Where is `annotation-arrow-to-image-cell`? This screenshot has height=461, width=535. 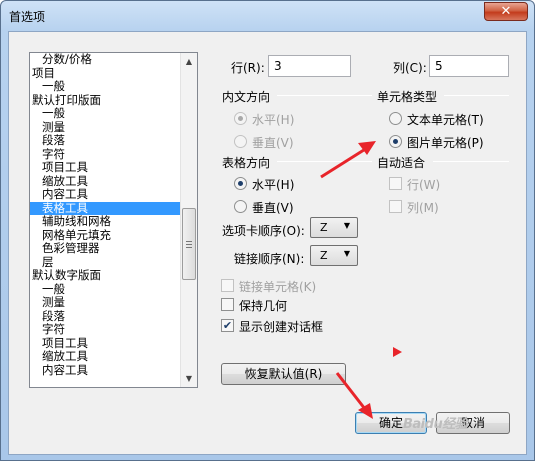 annotation-arrow-to-image-cell is located at coordinates (348, 160).